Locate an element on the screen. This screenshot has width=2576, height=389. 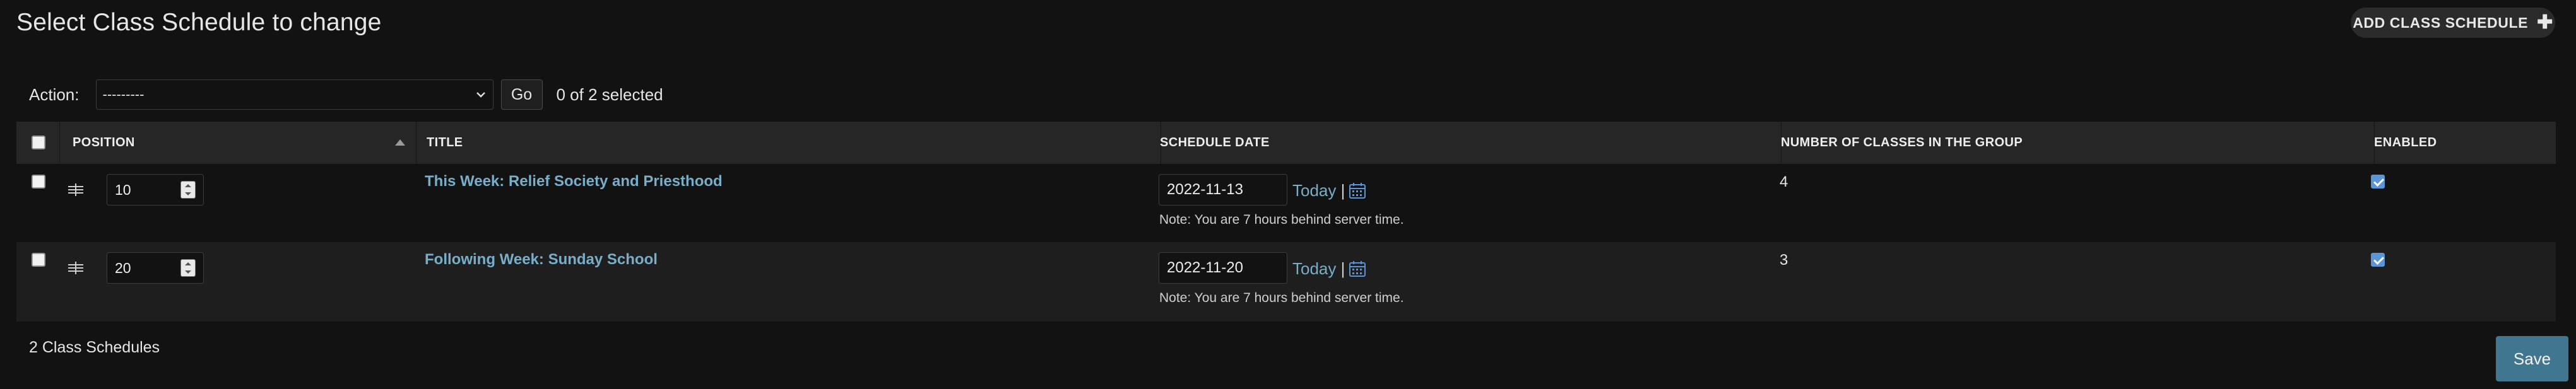
select-all-checkbox is located at coordinates (38, 142).